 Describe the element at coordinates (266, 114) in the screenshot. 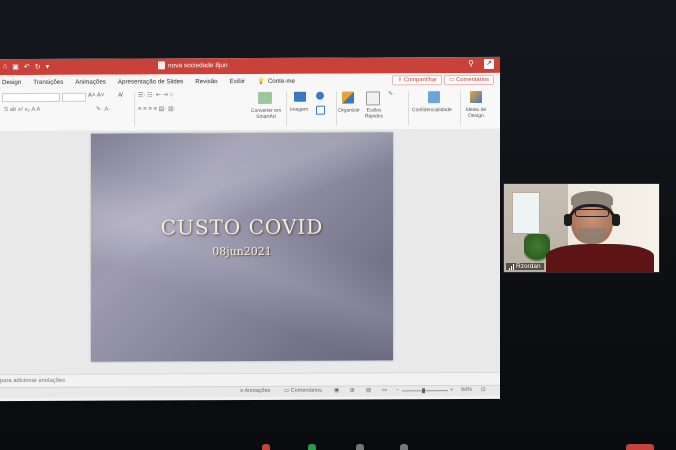

I see `convert-smartart-button: Converter em SmartArt` at that location.